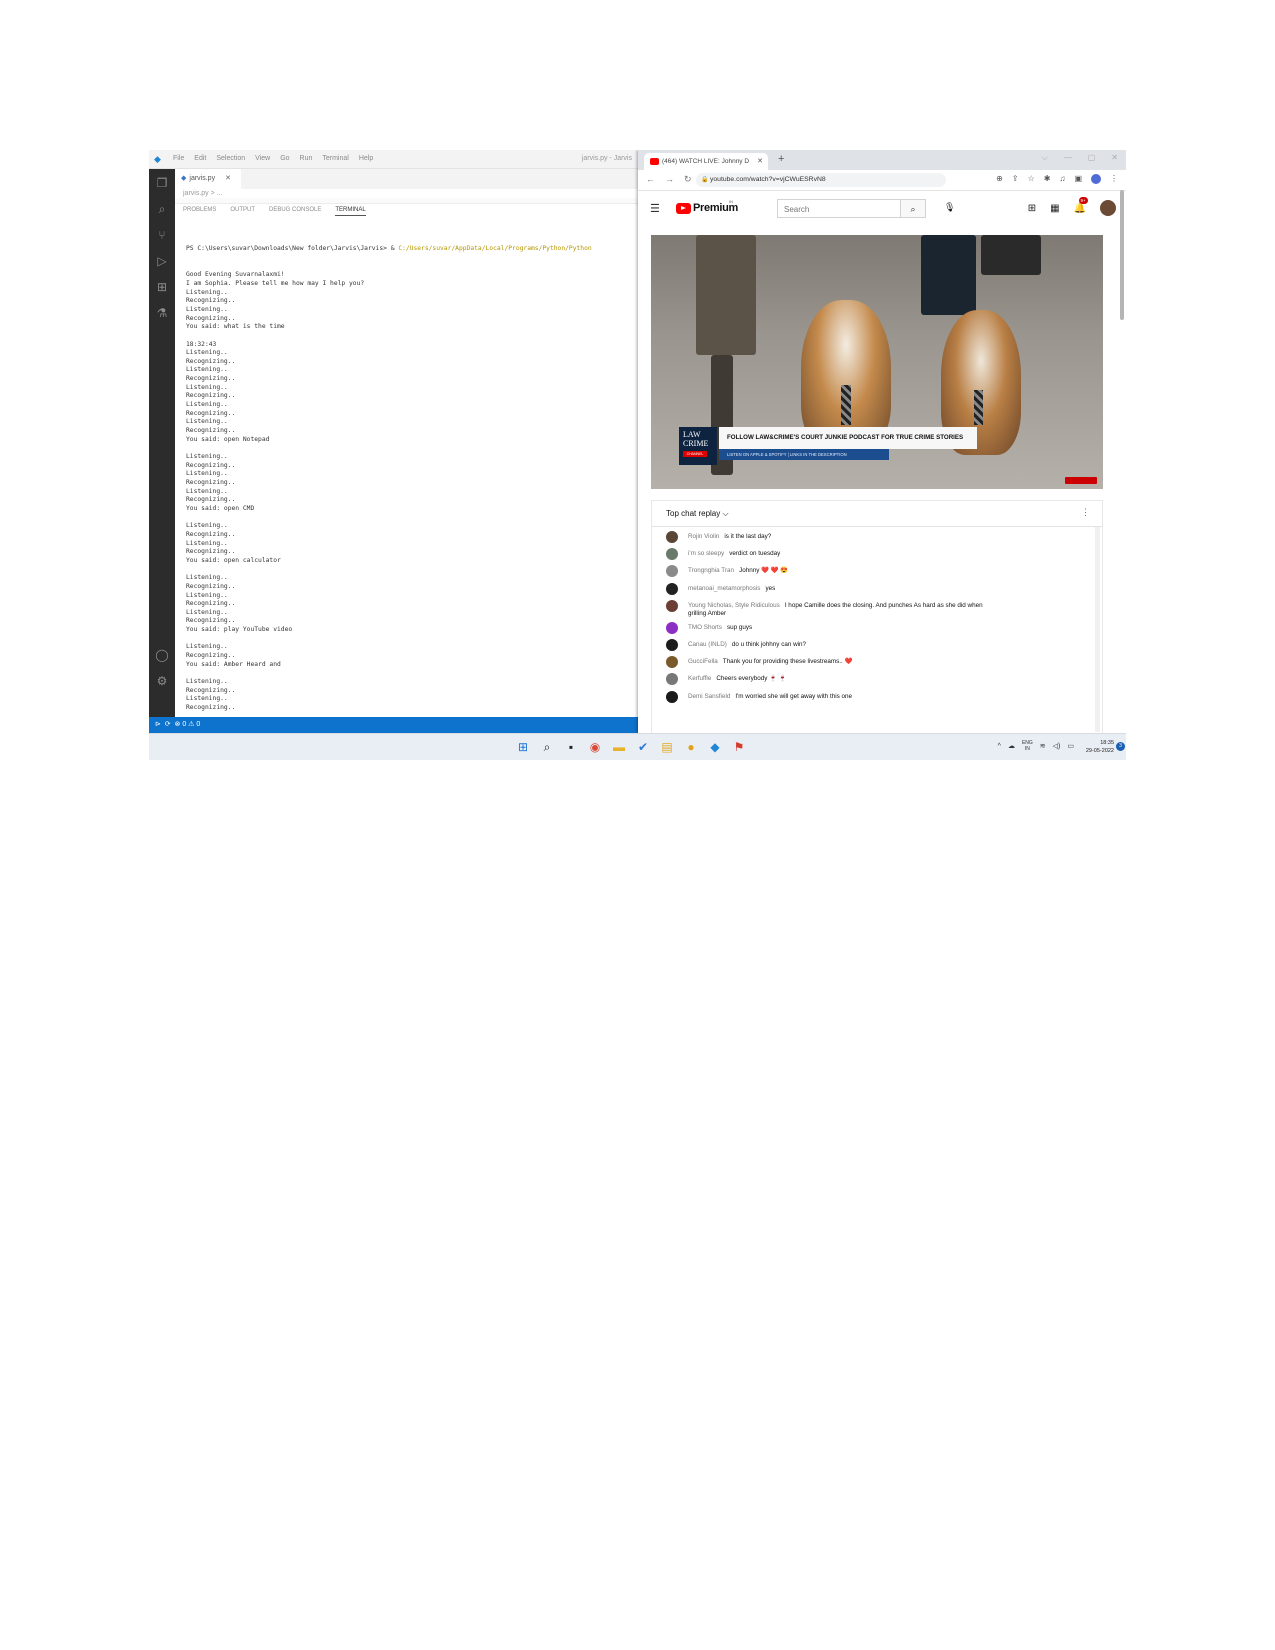  What do you see at coordinates (706, 161) in the screenshot?
I see `browser-tab: (464) WATCH LIVE: Johnny D ✕` at bounding box center [706, 161].